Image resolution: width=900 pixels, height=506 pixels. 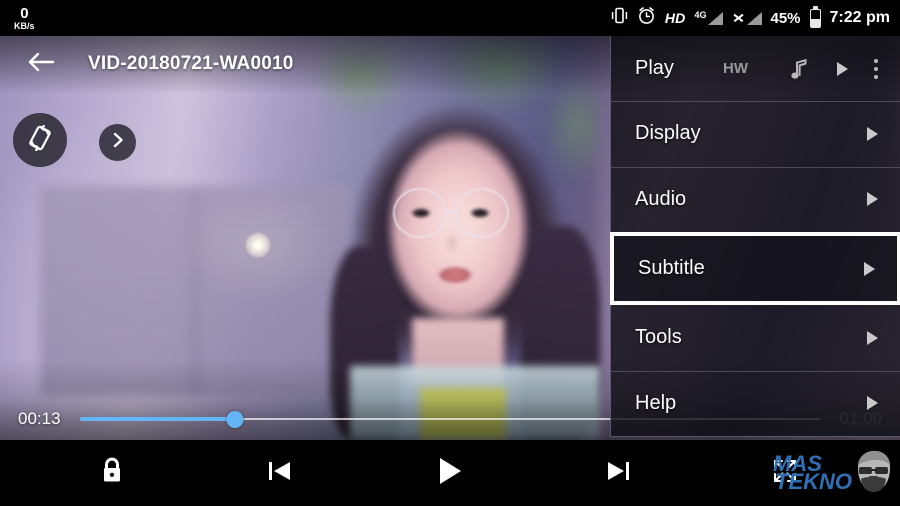 What do you see at coordinates (450, 18) in the screenshot?
I see `status-bar: 0 KB/s HD 4G 45% 7:22 pm` at bounding box center [450, 18].